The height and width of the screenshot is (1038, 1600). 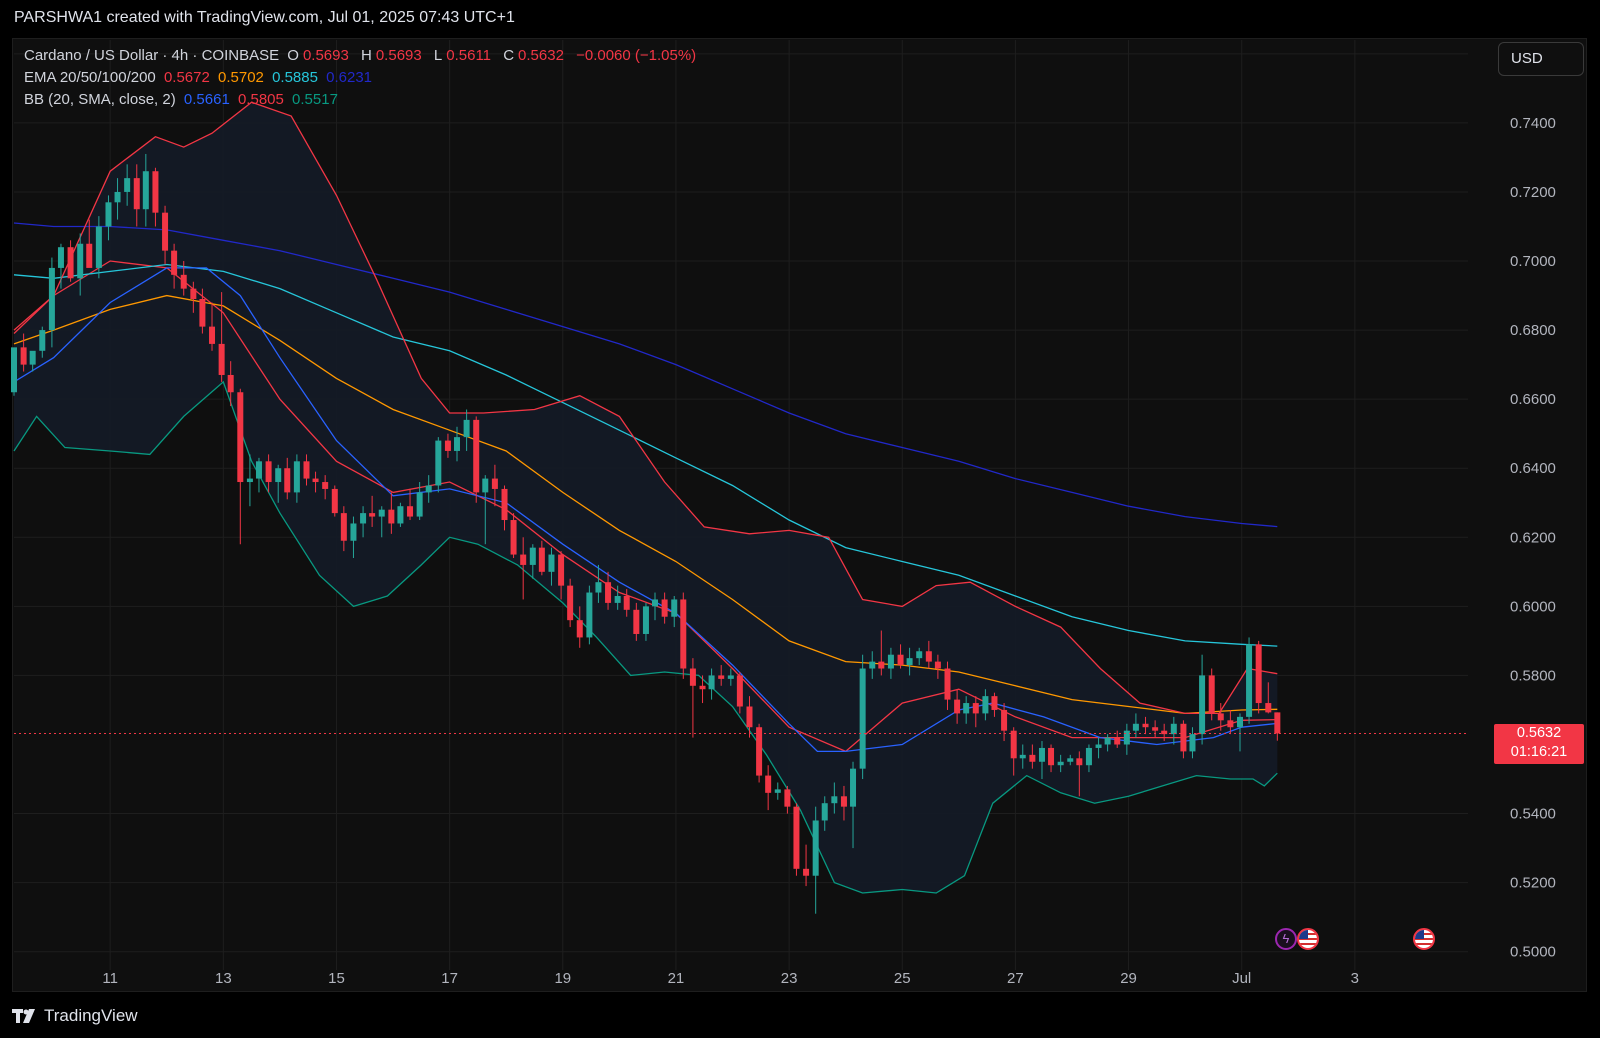 I want to click on price-tick-label: 0.5800, so click(x=1533, y=675).